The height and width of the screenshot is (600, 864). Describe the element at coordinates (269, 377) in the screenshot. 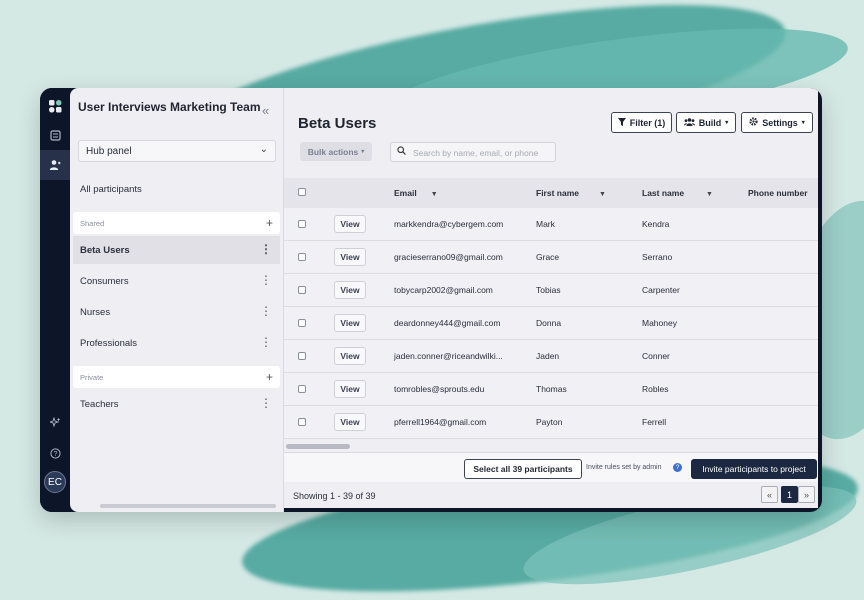

I see `add-private-segment-icon: +` at that location.